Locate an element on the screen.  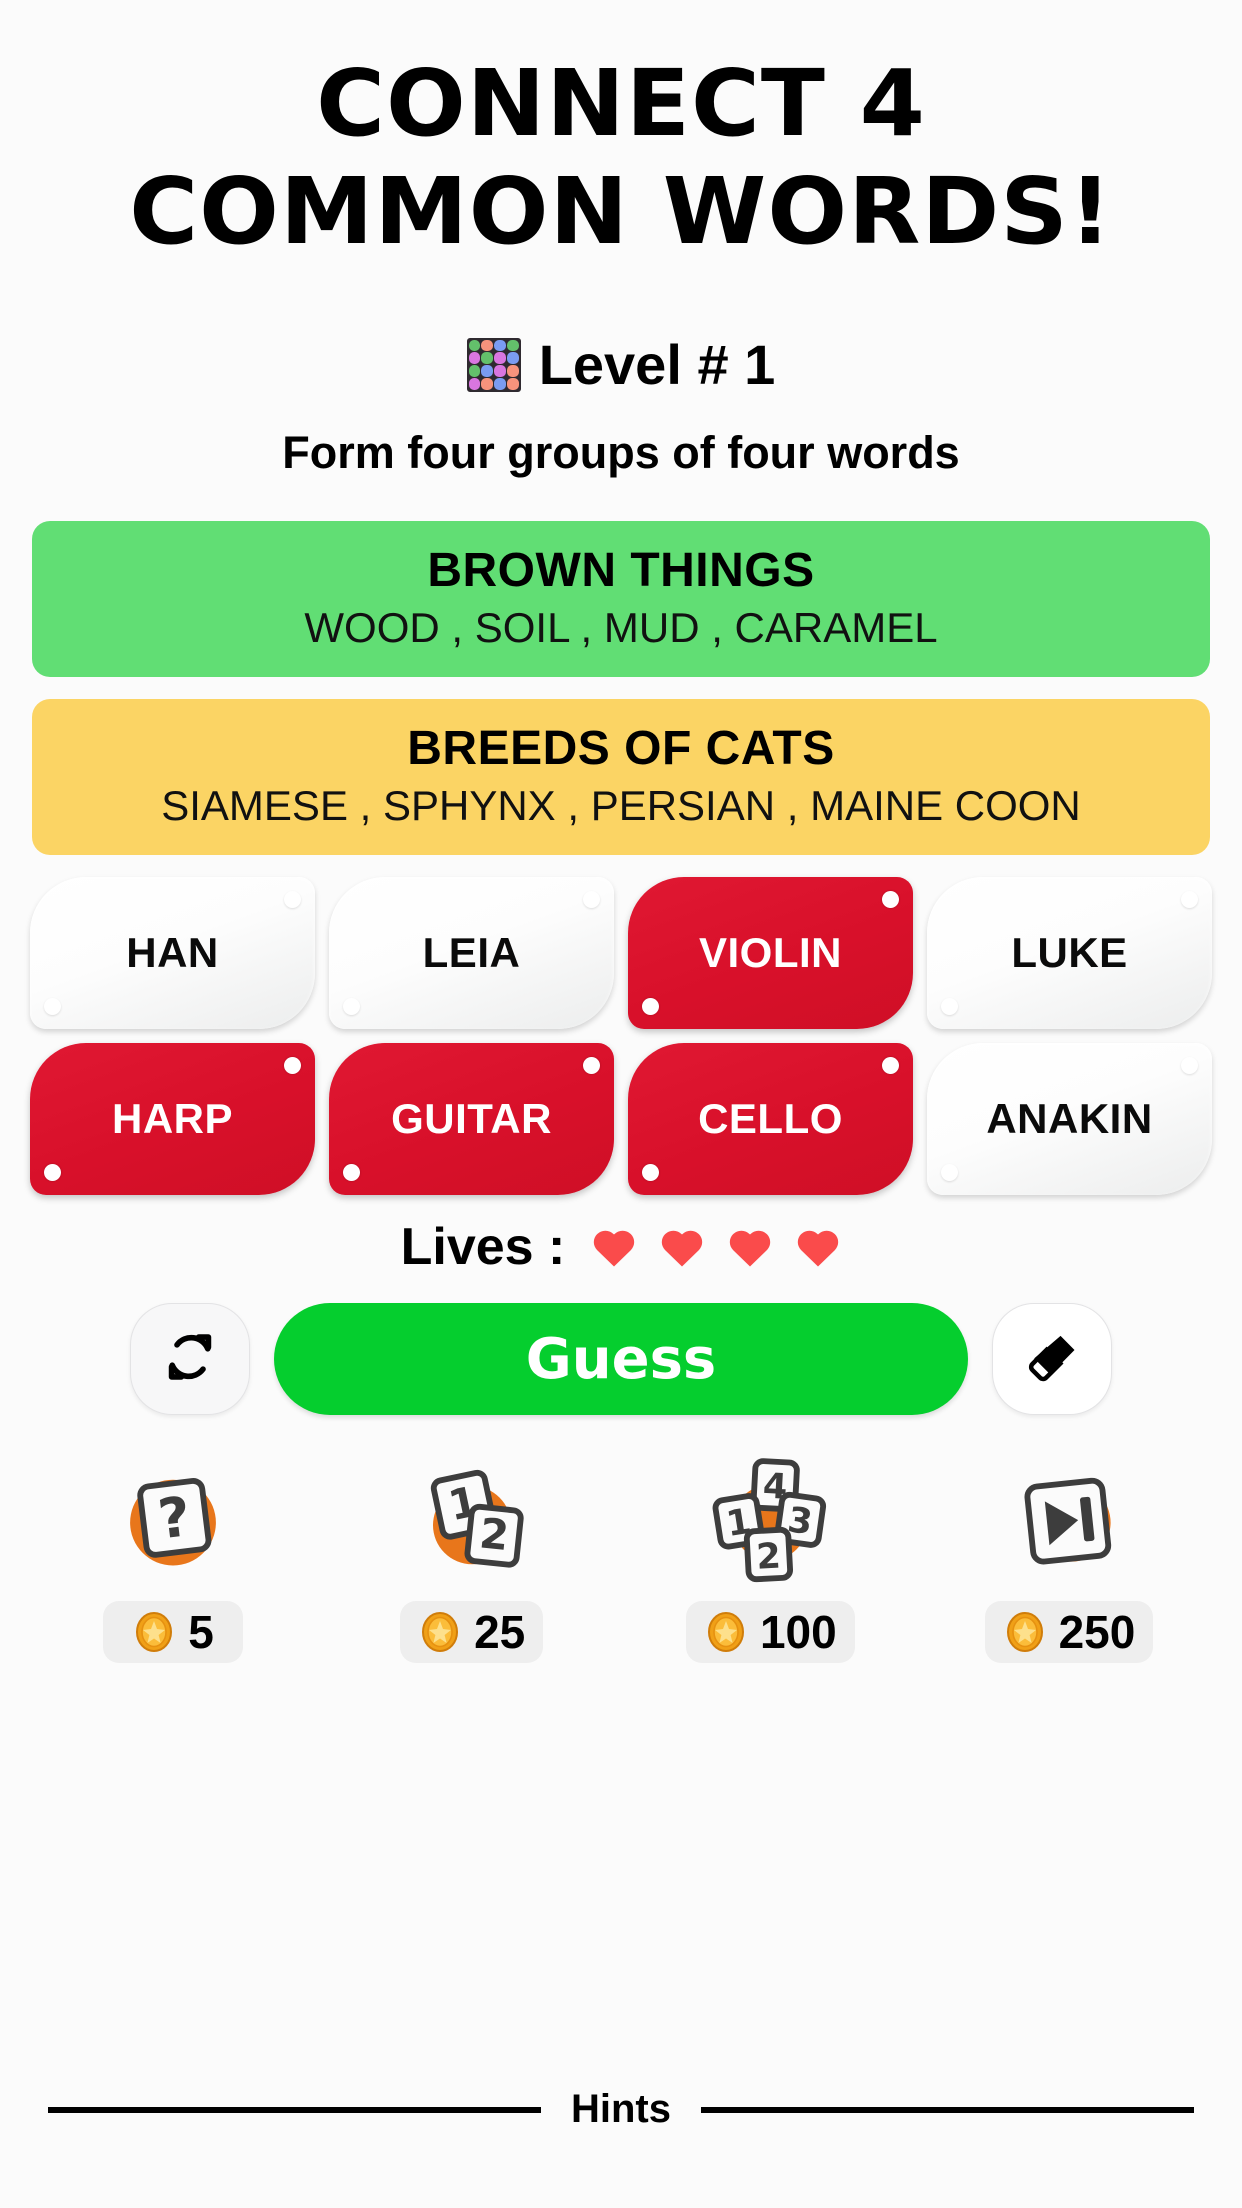
lives-label: Lives : is located at coordinates (483, 1247).